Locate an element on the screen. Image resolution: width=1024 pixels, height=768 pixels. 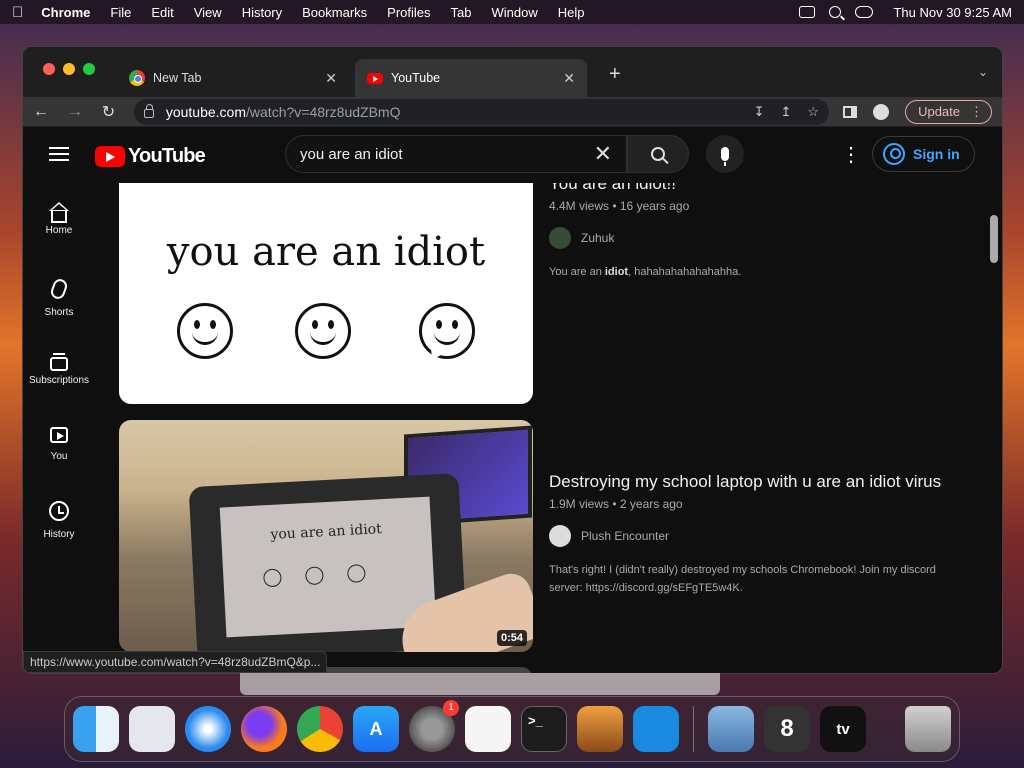
sidebar-item-subscriptions: Subscriptions is located at coordinates (59, 369).